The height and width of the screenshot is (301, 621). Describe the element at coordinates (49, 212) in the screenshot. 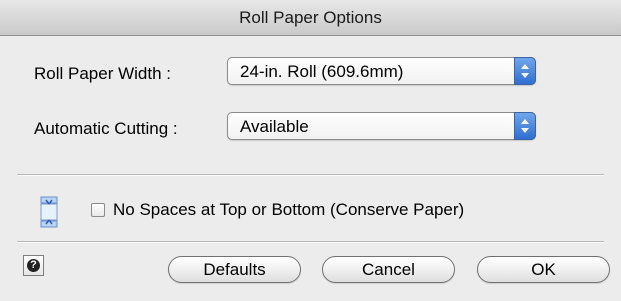

I see `conserve-paper-icon` at that location.